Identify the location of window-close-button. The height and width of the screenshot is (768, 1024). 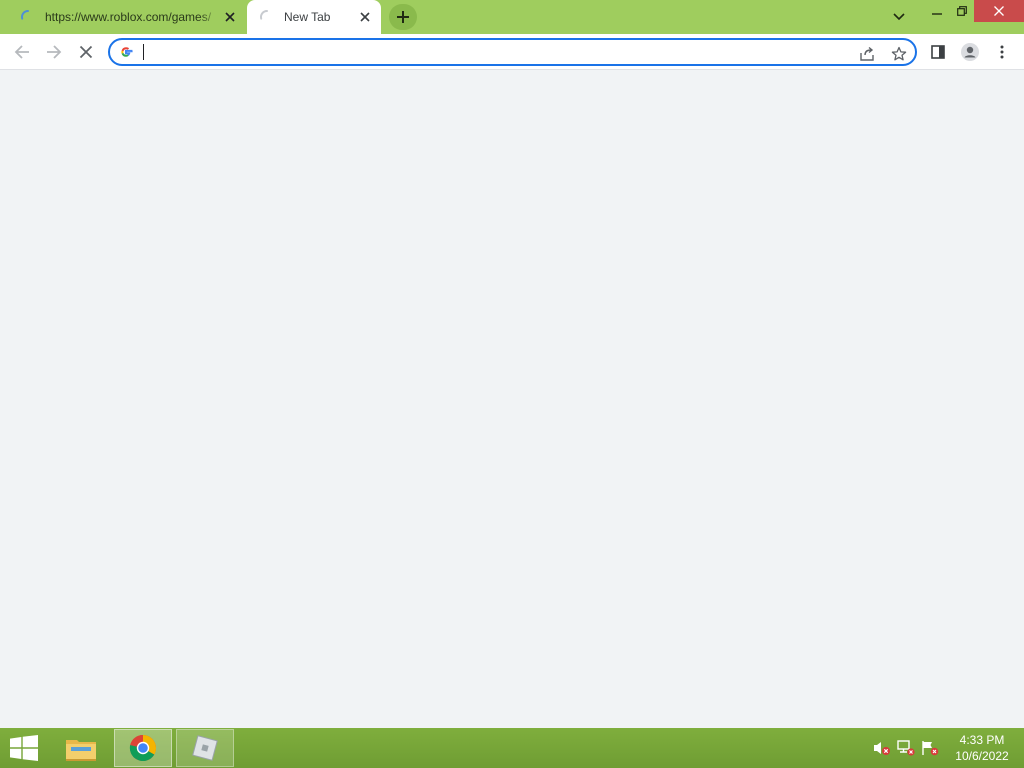
(999, 11).